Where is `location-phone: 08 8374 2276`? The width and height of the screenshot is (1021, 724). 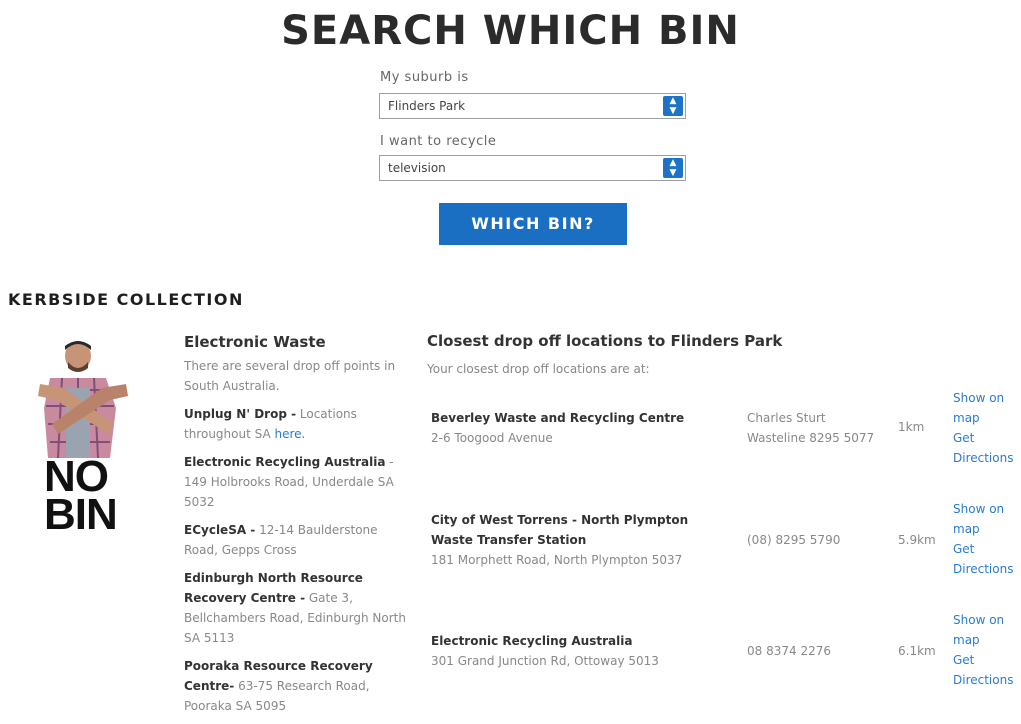 location-phone: 08 8374 2276 is located at coordinates (817, 651).